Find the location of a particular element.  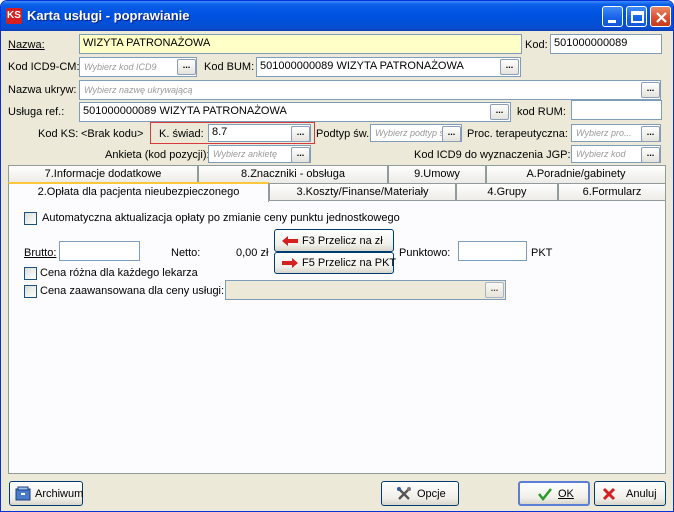

anuluj-button: Anuluj is located at coordinates (630, 493).